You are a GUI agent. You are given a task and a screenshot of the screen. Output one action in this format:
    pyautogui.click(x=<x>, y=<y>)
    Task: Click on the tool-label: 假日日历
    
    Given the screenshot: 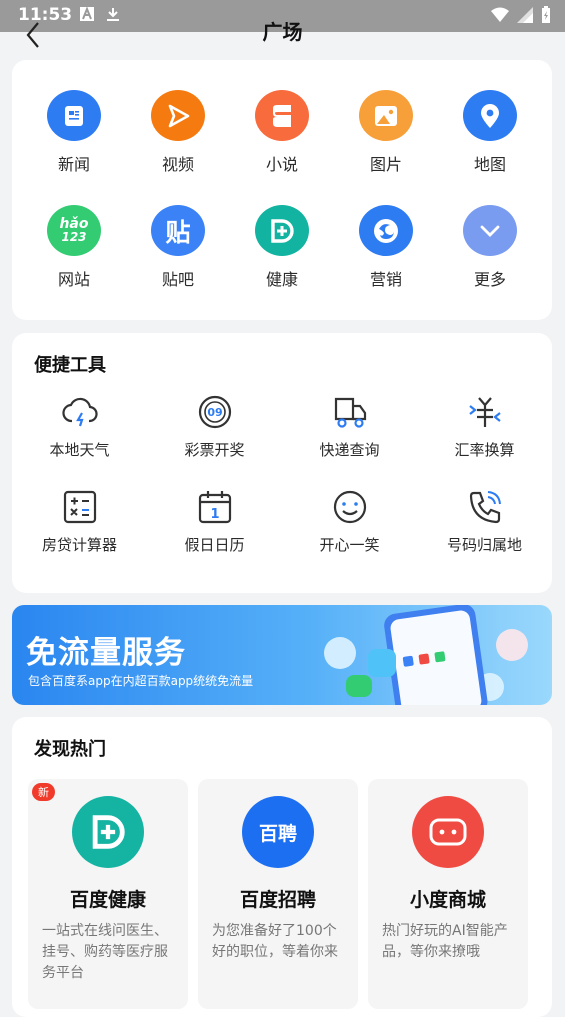 What is the action you would take?
    pyautogui.click(x=214, y=545)
    